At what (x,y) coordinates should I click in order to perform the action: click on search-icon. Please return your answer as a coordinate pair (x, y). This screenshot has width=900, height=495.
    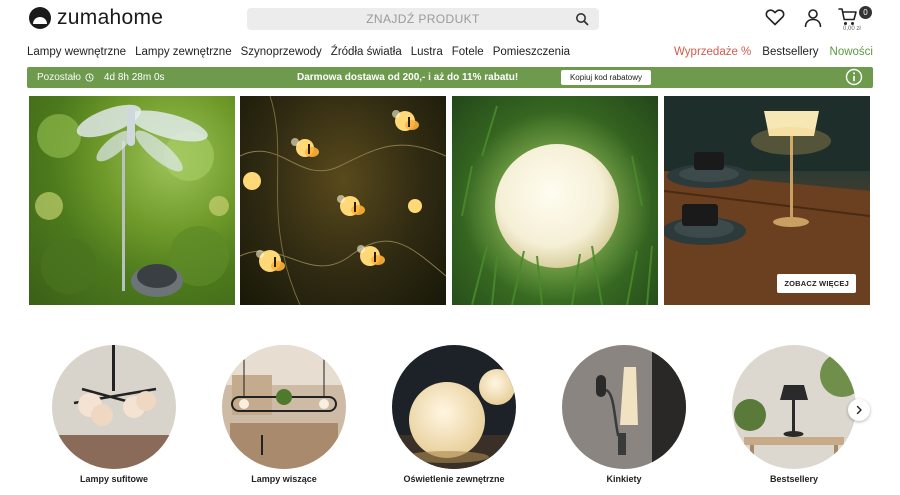
    Looking at the image, I should click on (582, 19).